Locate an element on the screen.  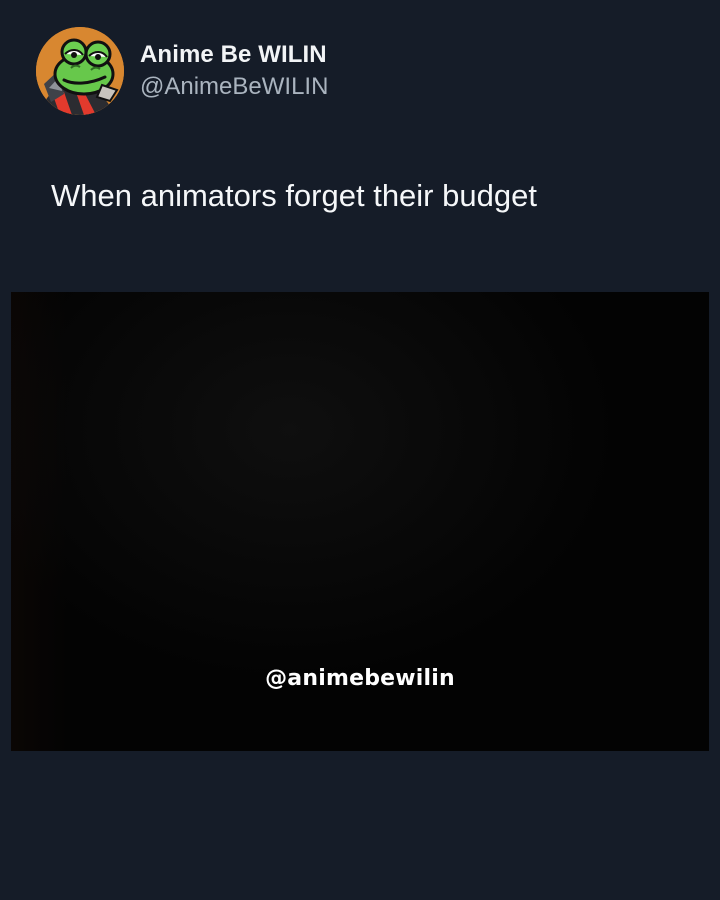
author-block: Anime Be WILIN @AnimeBeWILIN is located at coordinates (234, 71).